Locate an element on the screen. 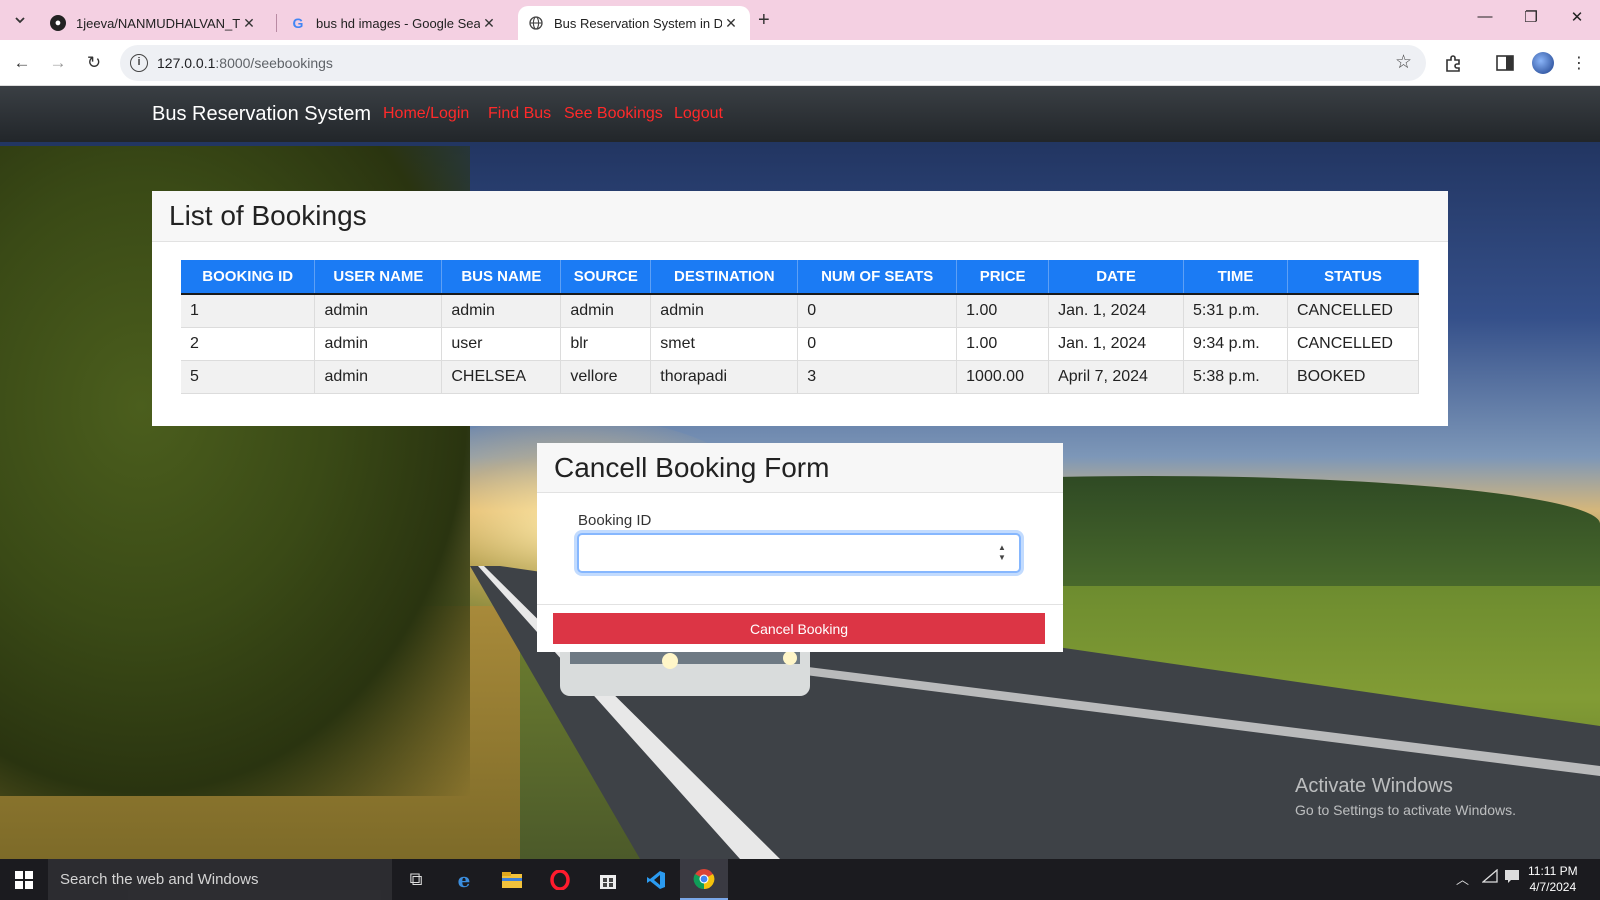 The height and width of the screenshot is (900, 1600). col-header-destination: DESTINATION is located at coordinates (724, 277).